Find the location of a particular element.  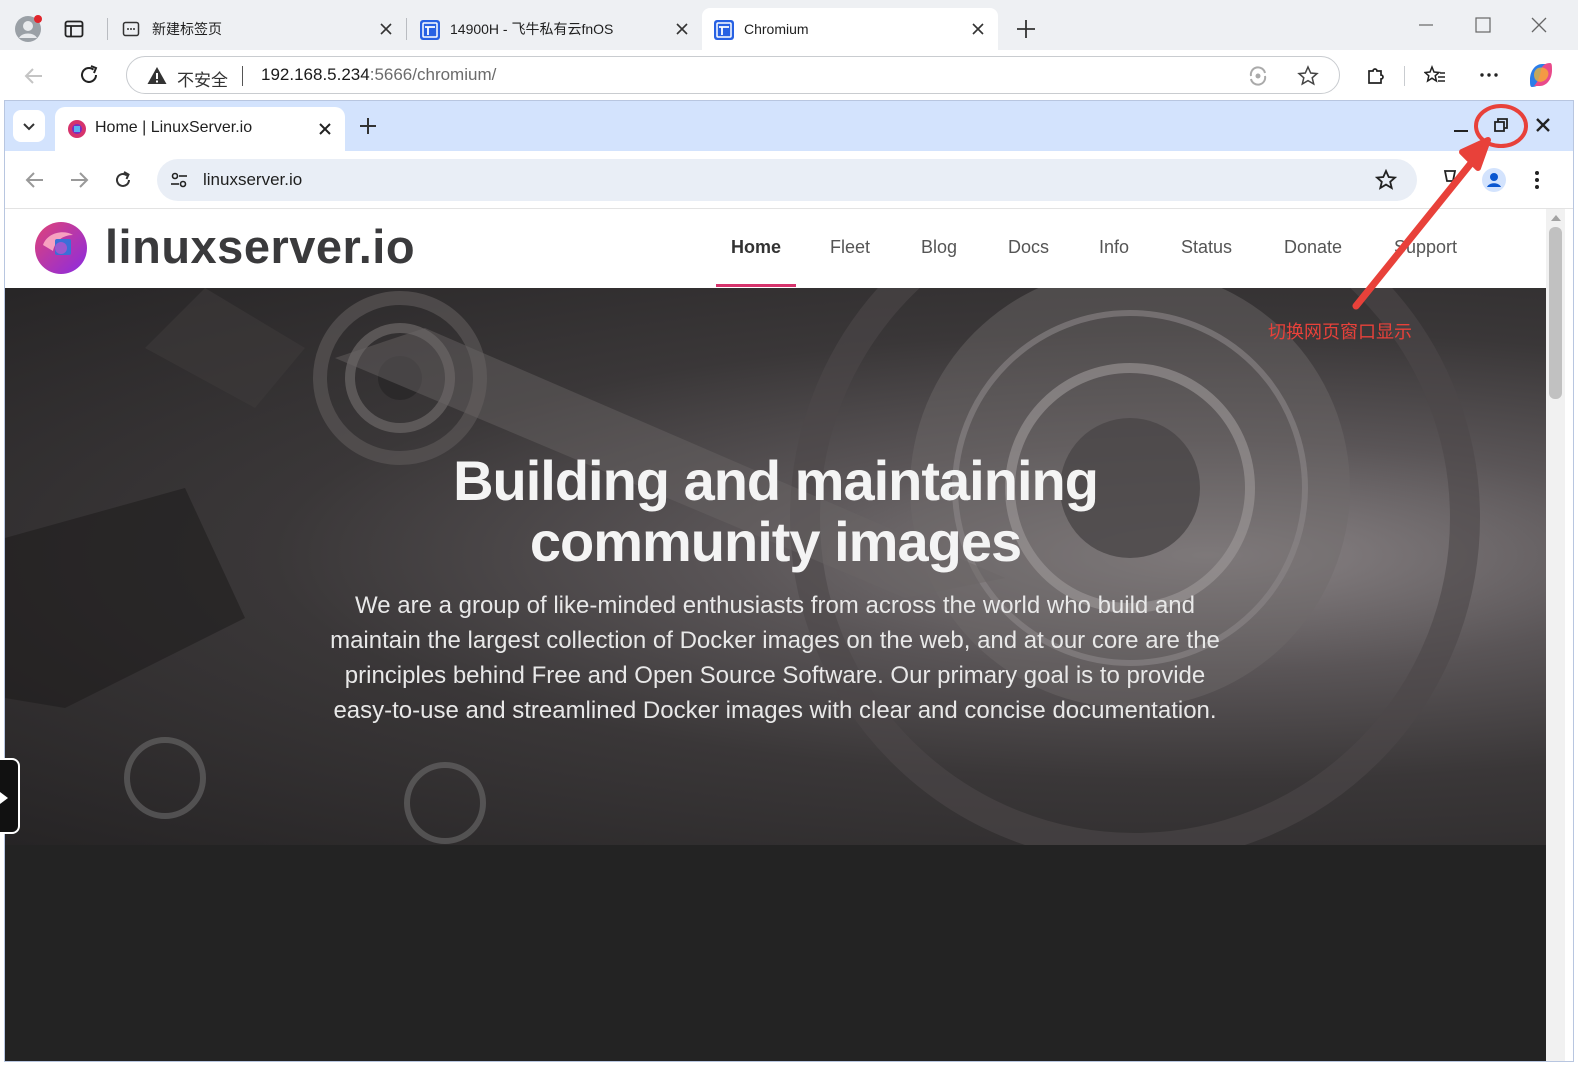

read-aloud-icon is located at coordinates (1258, 76).